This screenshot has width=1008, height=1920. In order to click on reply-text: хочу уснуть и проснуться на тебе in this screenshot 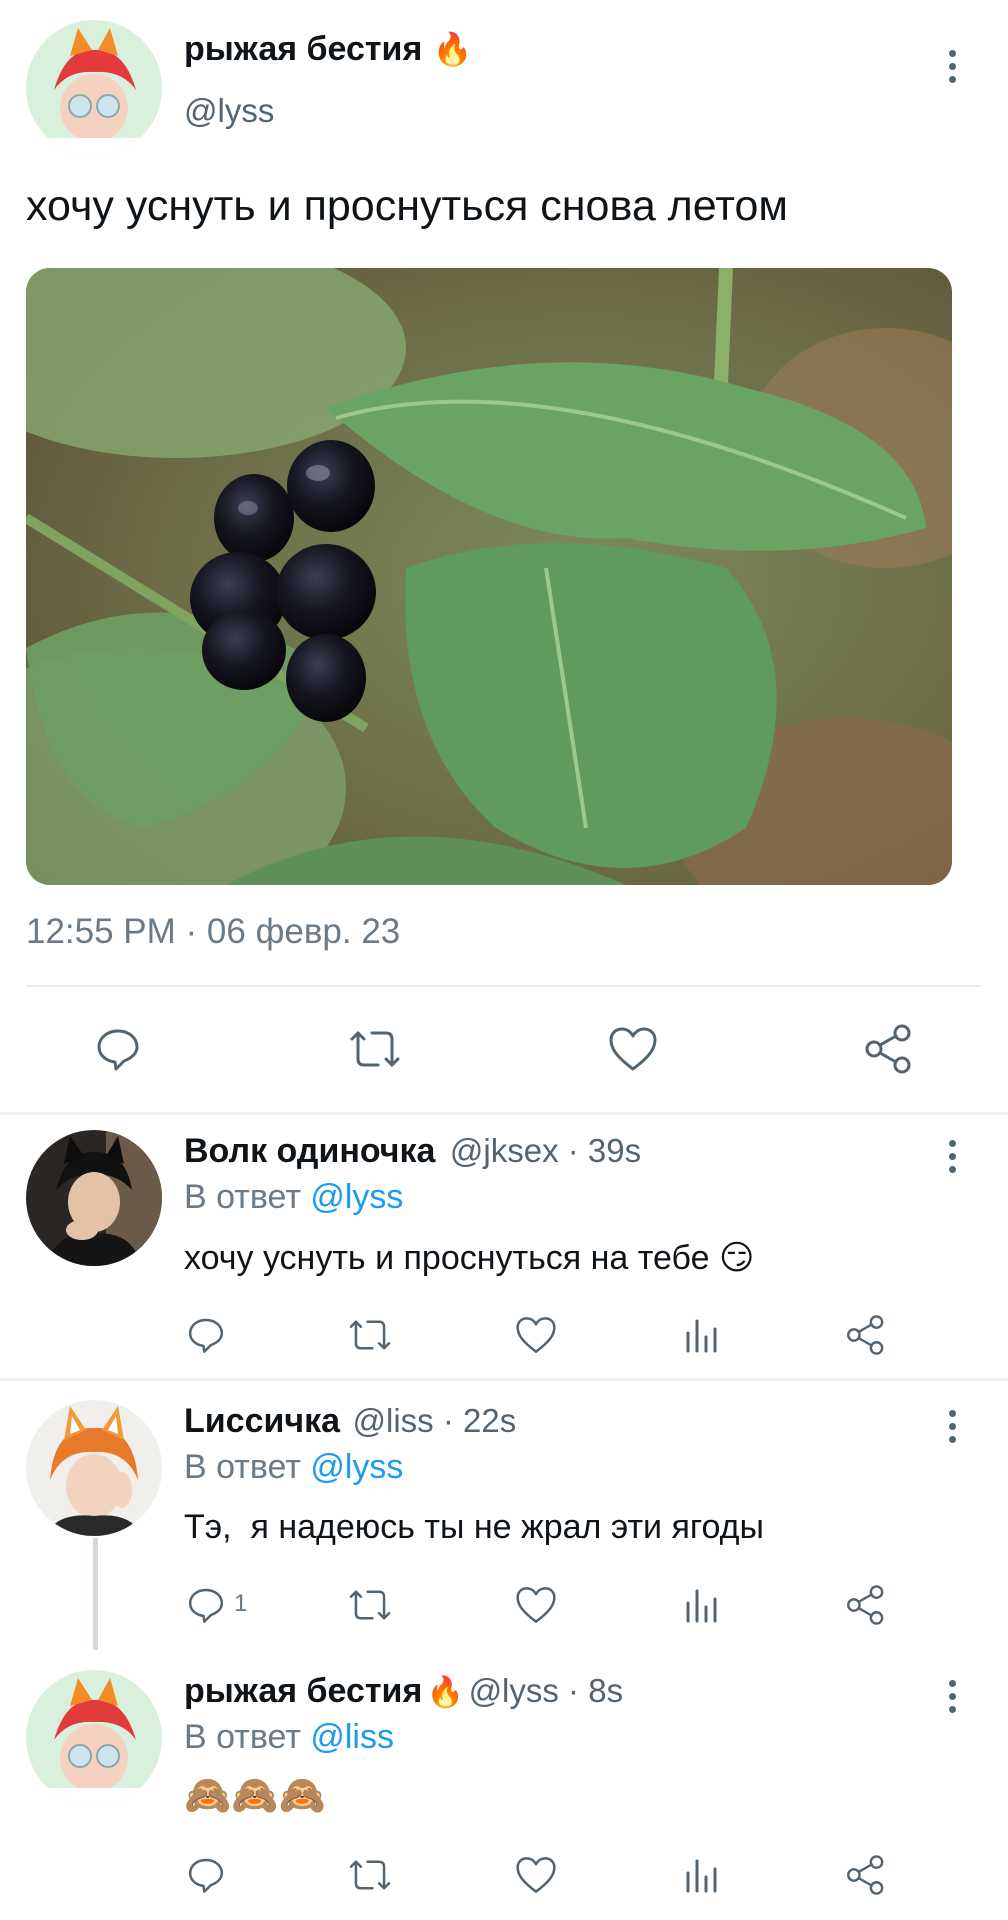, I will do `click(447, 1258)`.